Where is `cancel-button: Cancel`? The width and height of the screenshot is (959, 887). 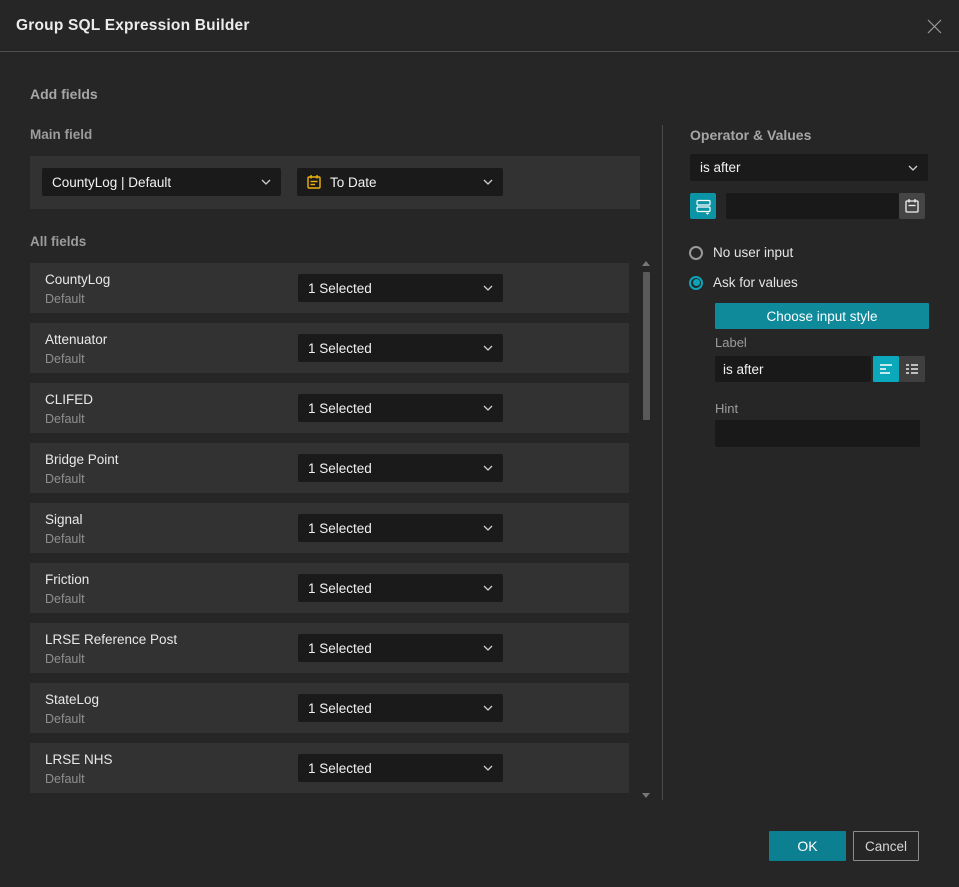
cancel-button: Cancel is located at coordinates (886, 846).